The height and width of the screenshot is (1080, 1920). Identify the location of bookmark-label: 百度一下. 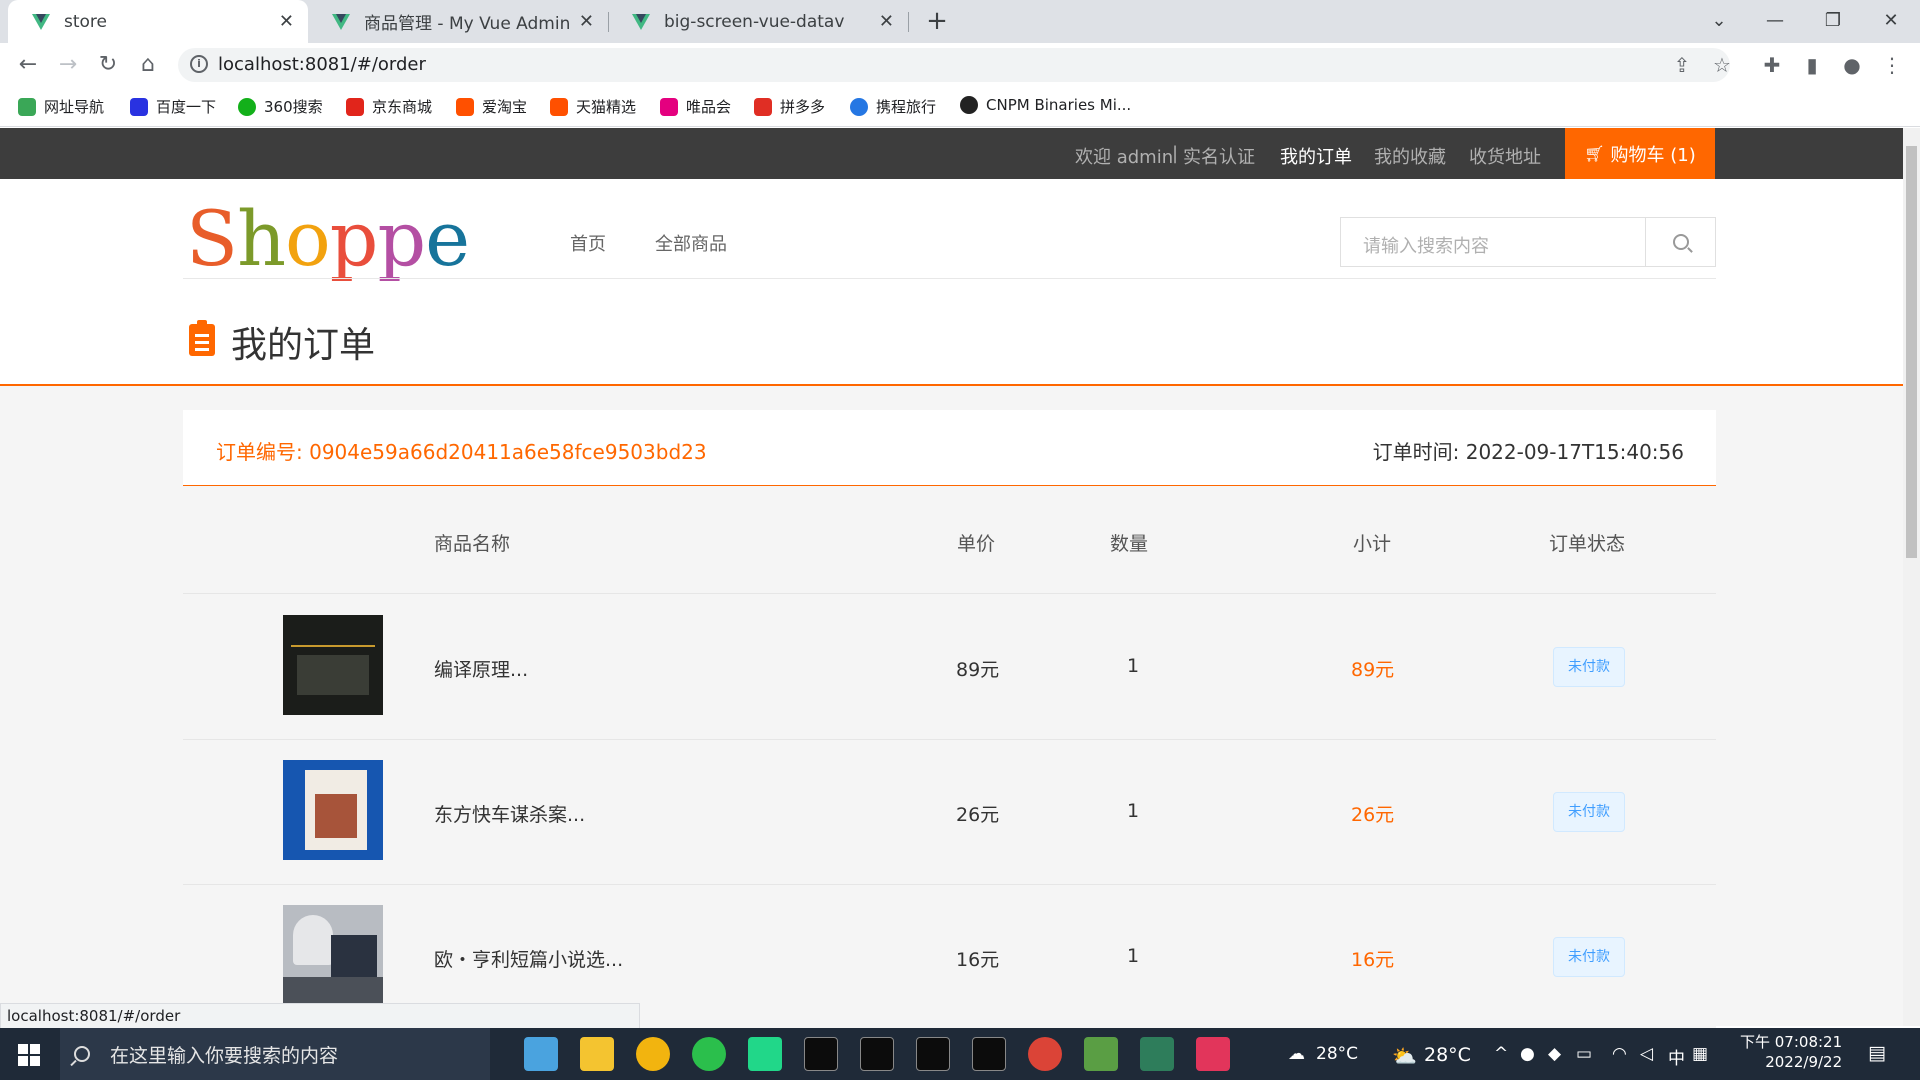
(186, 107).